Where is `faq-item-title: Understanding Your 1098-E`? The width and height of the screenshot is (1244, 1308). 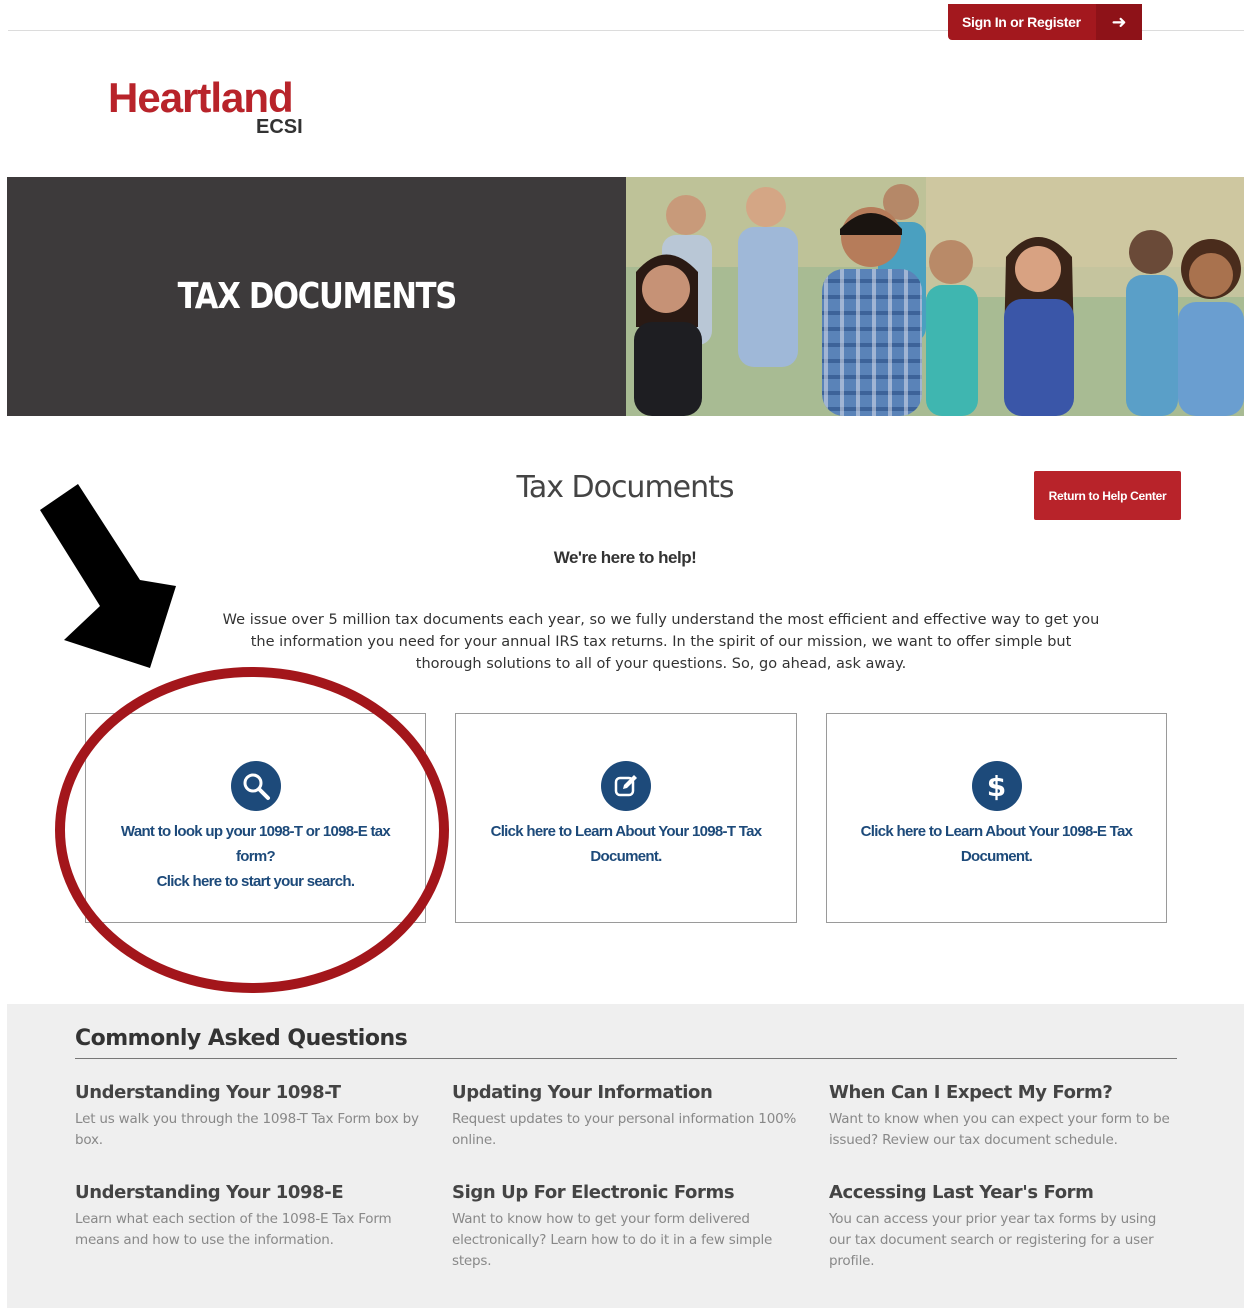
faq-item-title: Understanding Your 1098-E is located at coordinates (250, 1192).